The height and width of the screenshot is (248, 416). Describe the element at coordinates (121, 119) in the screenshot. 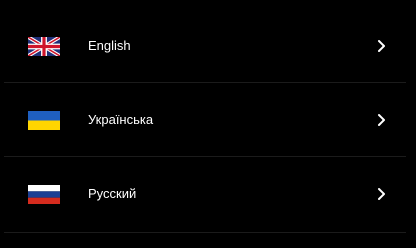

I see `language-label-ukrainian: Українська` at that location.